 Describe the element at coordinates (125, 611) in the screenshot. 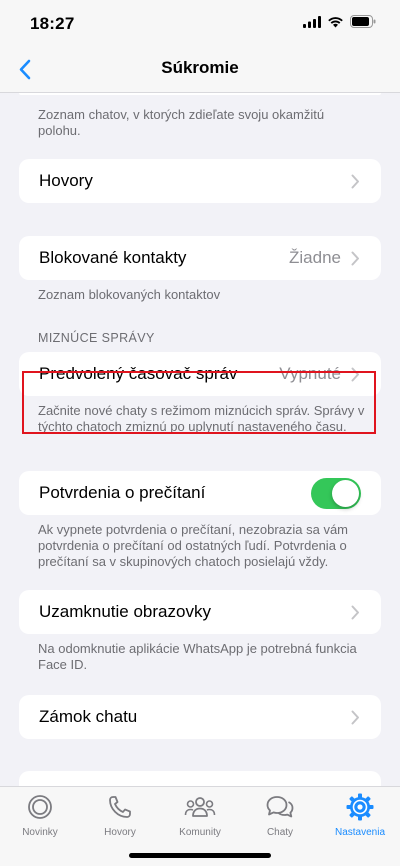

I see `screen-lock-label: Uzamknutie obrazovky` at that location.